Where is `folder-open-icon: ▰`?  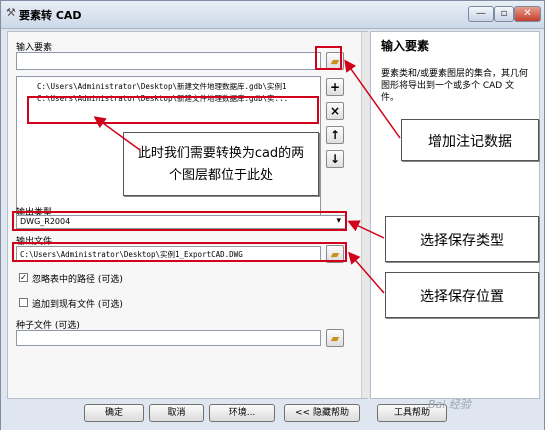 folder-open-icon: ▰ is located at coordinates (335, 338).